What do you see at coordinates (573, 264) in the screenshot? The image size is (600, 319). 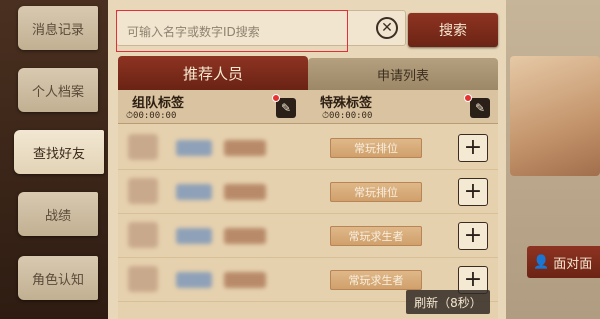 I see `face-to-face-label: 面对面` at bounding box center [573, 264].